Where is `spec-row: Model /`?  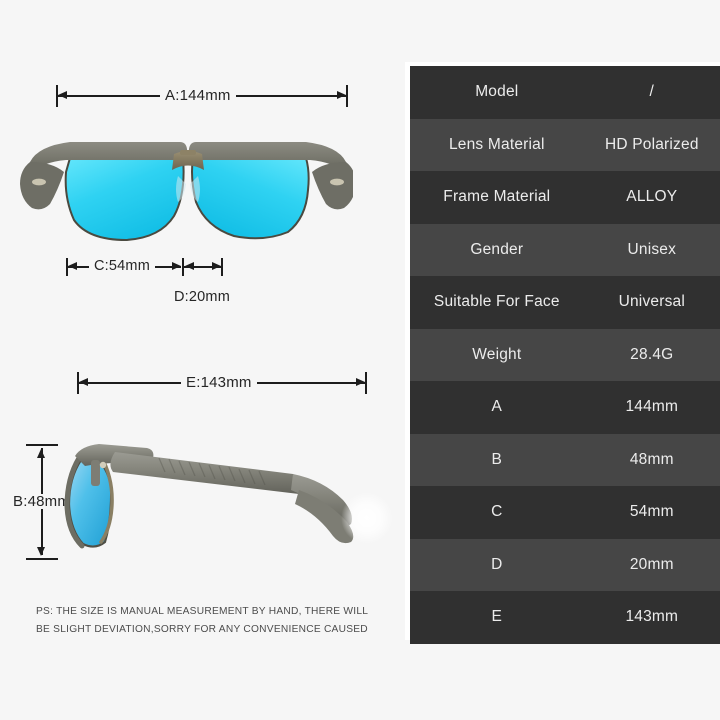 spec-row: Model / is located at coordinates (565, 92).